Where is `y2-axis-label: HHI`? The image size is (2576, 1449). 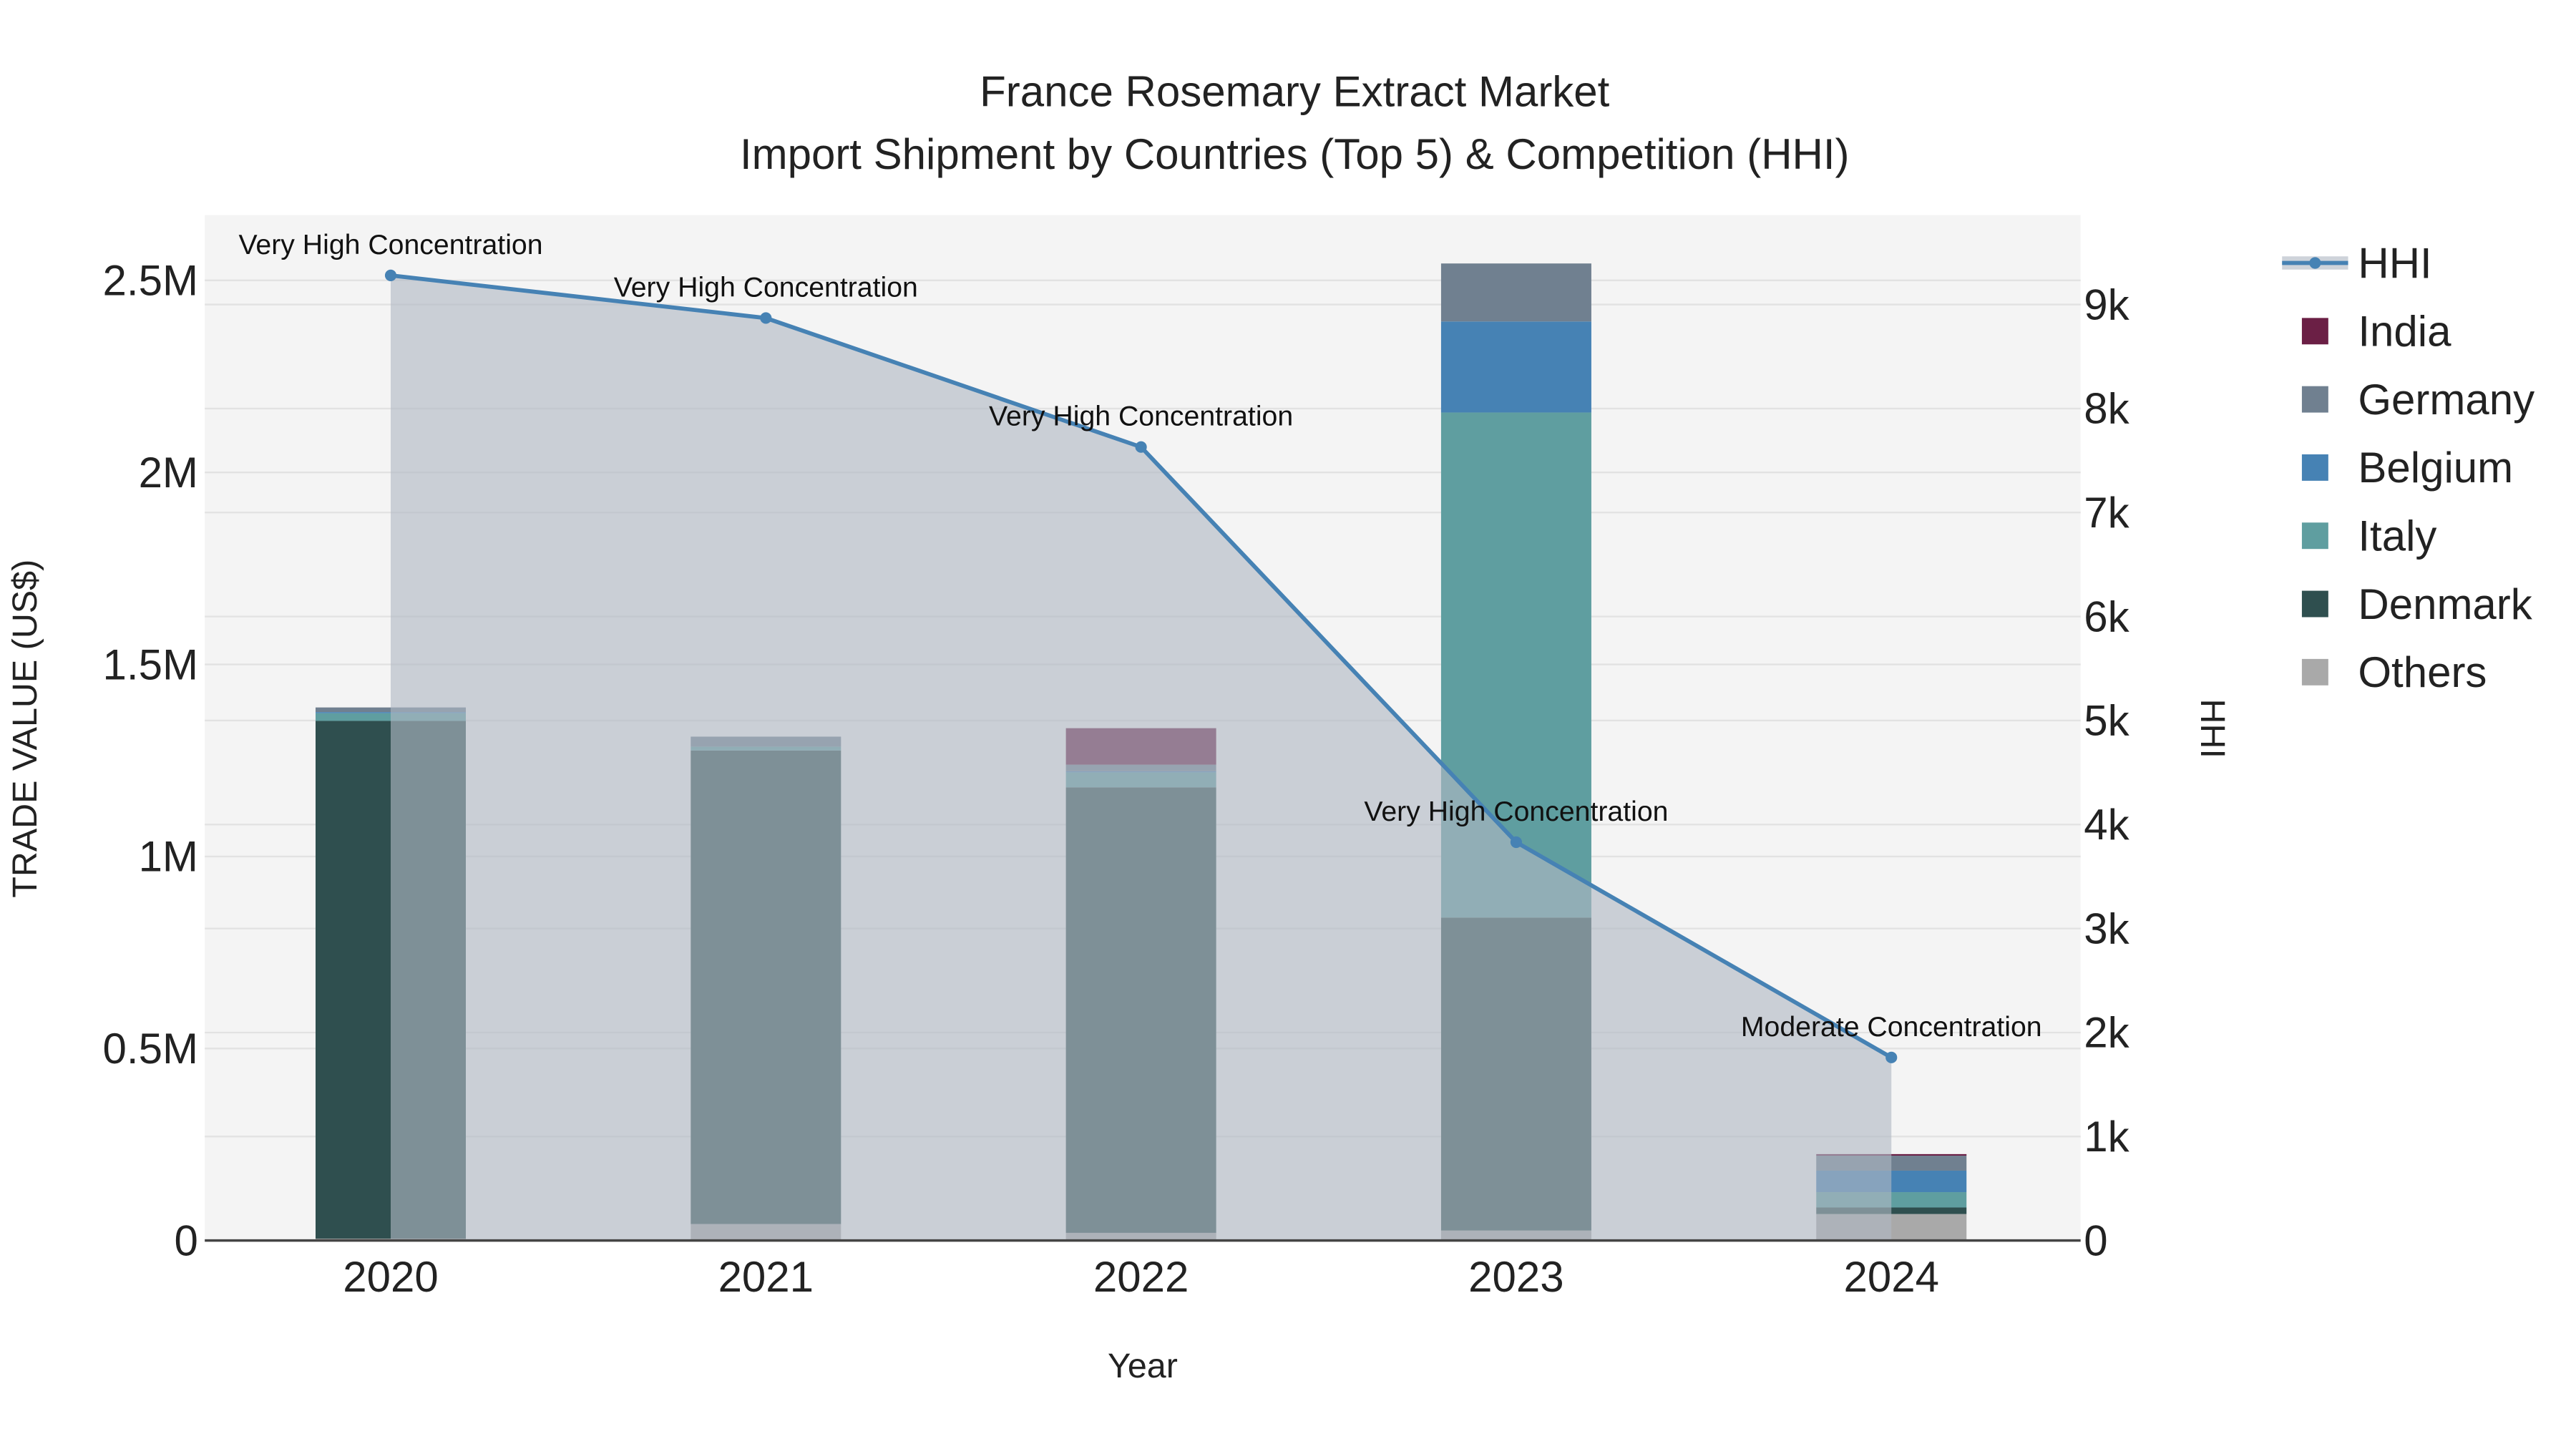
y2-axis-label: HHI is located at coordinates (2212, 728).